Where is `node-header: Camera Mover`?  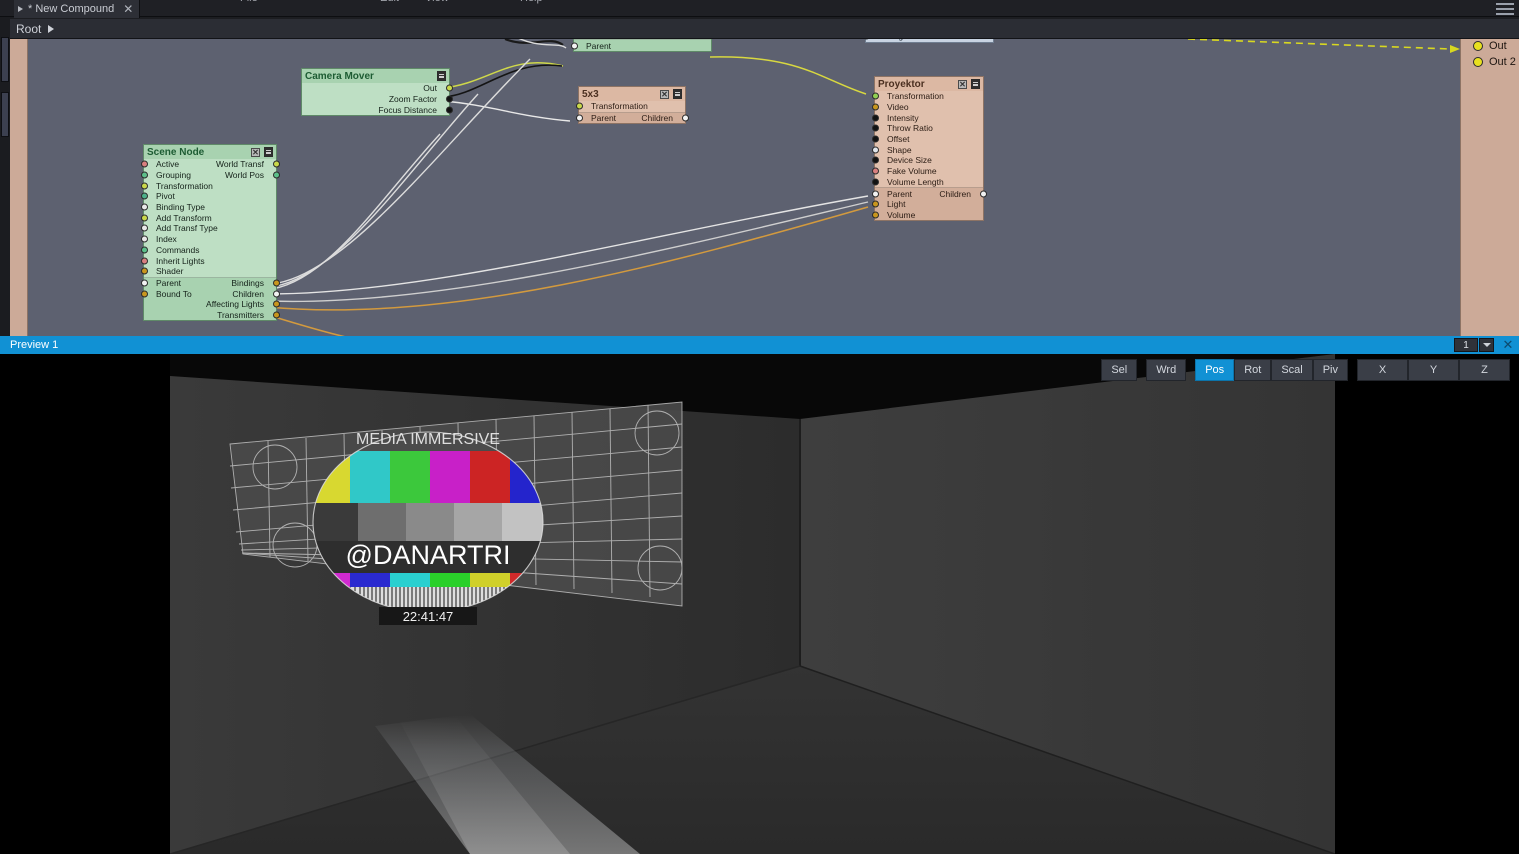
node-header: Camera Mover is located at coordinates (375, 76).